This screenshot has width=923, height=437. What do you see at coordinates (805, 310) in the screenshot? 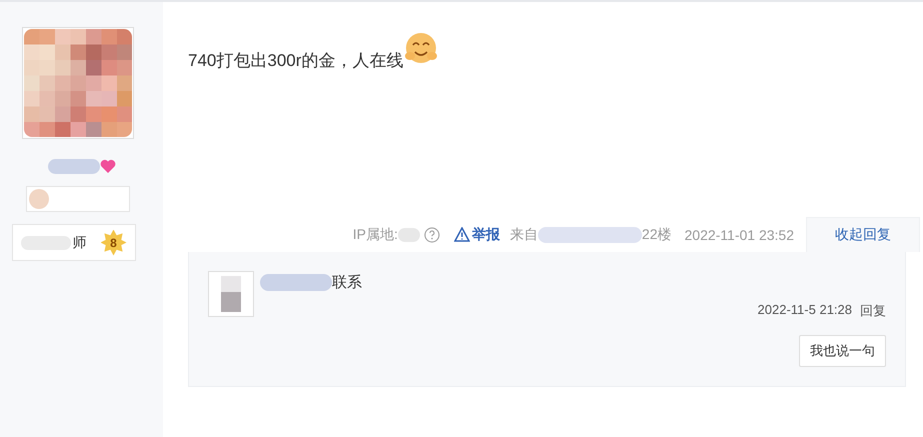
I see `reply-time: 2022-11-5 21:28` at bounding box center [805, 310].